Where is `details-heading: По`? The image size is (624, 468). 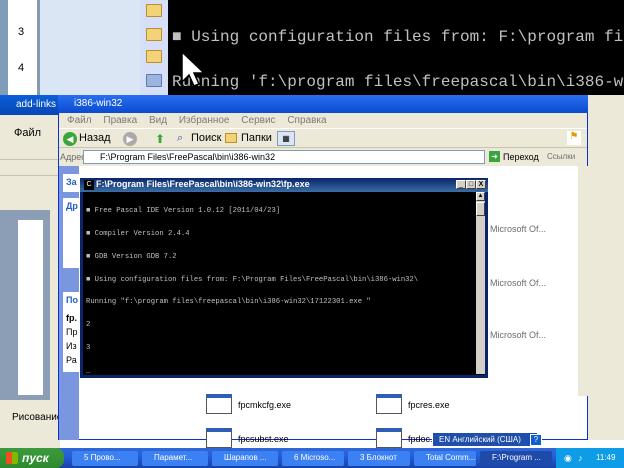 details-heading: По is located at coordinates (72, 300).